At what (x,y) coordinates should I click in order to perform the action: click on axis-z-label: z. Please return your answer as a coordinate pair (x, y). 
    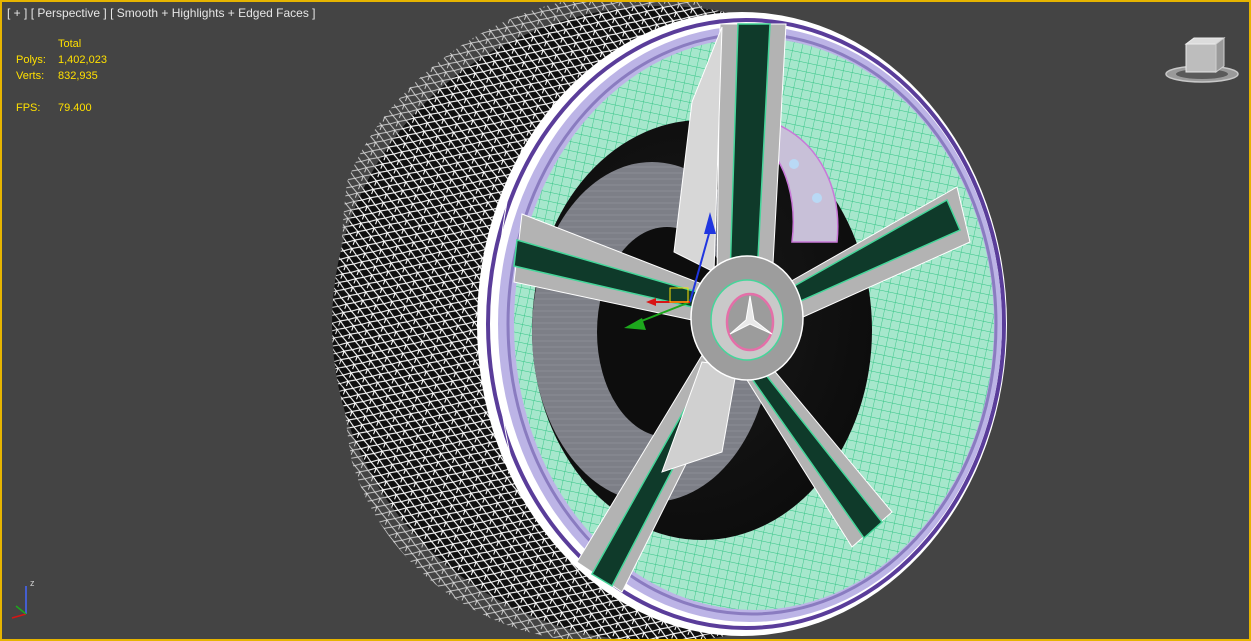
    Looking at the image, I should click on (32, 583).